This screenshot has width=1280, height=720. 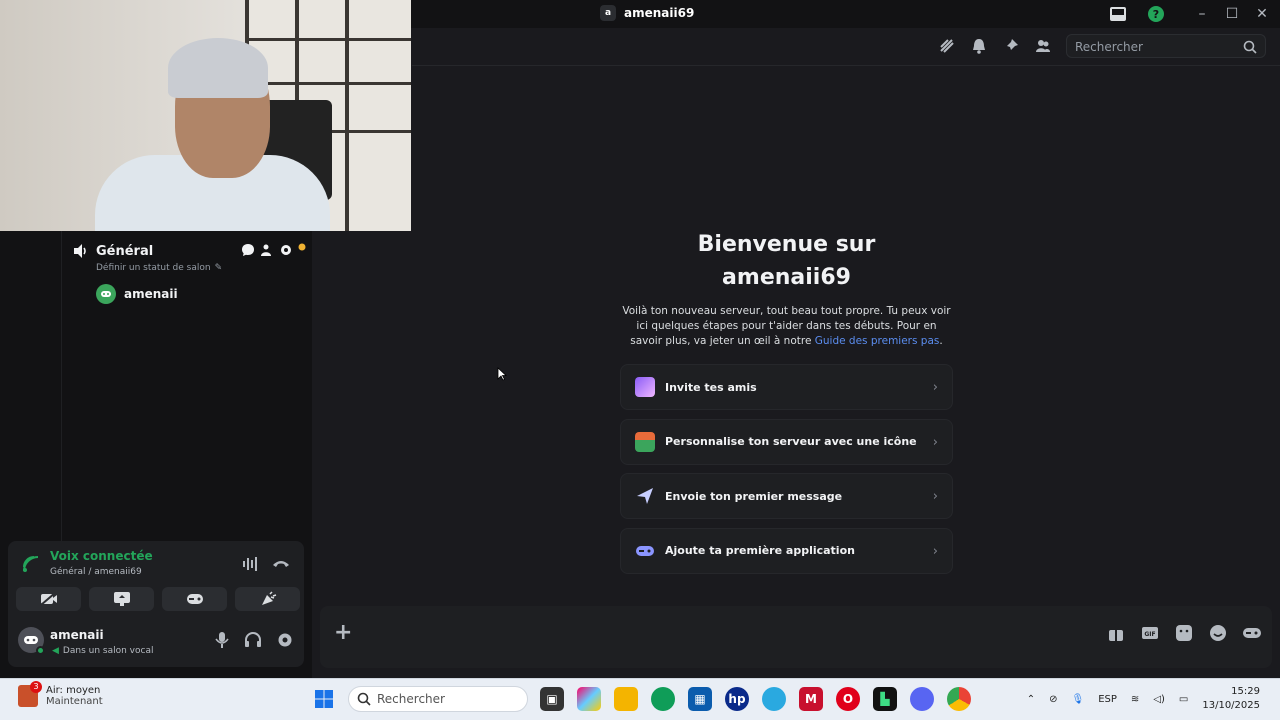 I want to click on chrome-icon, so click(x=959, y=699).